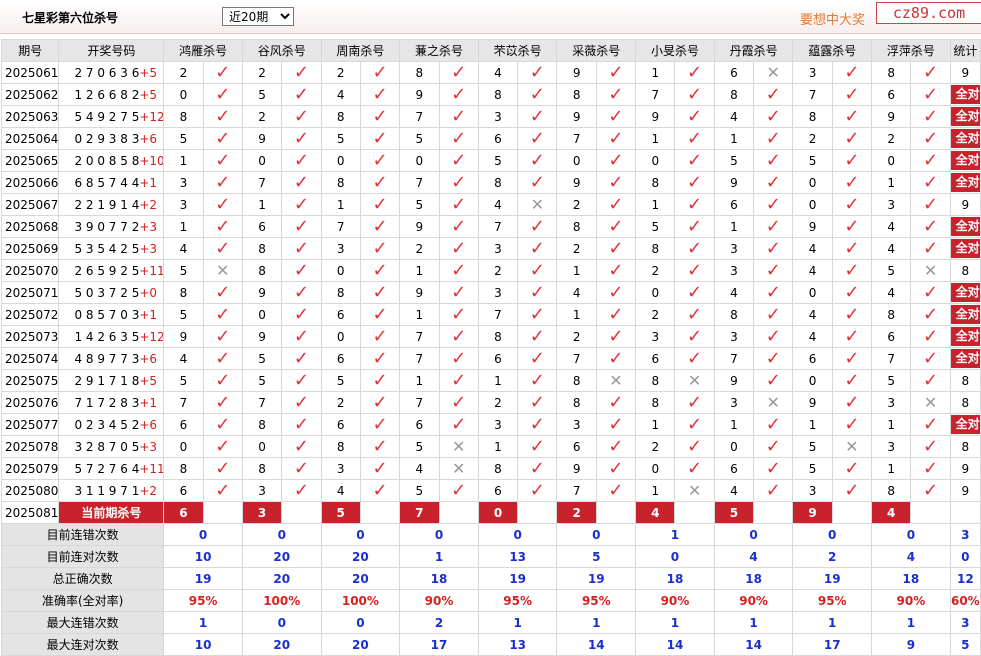 The height and width of the screenshot is (656, 981). I want to click on column-header: 周南杀号, so click(360, 50).